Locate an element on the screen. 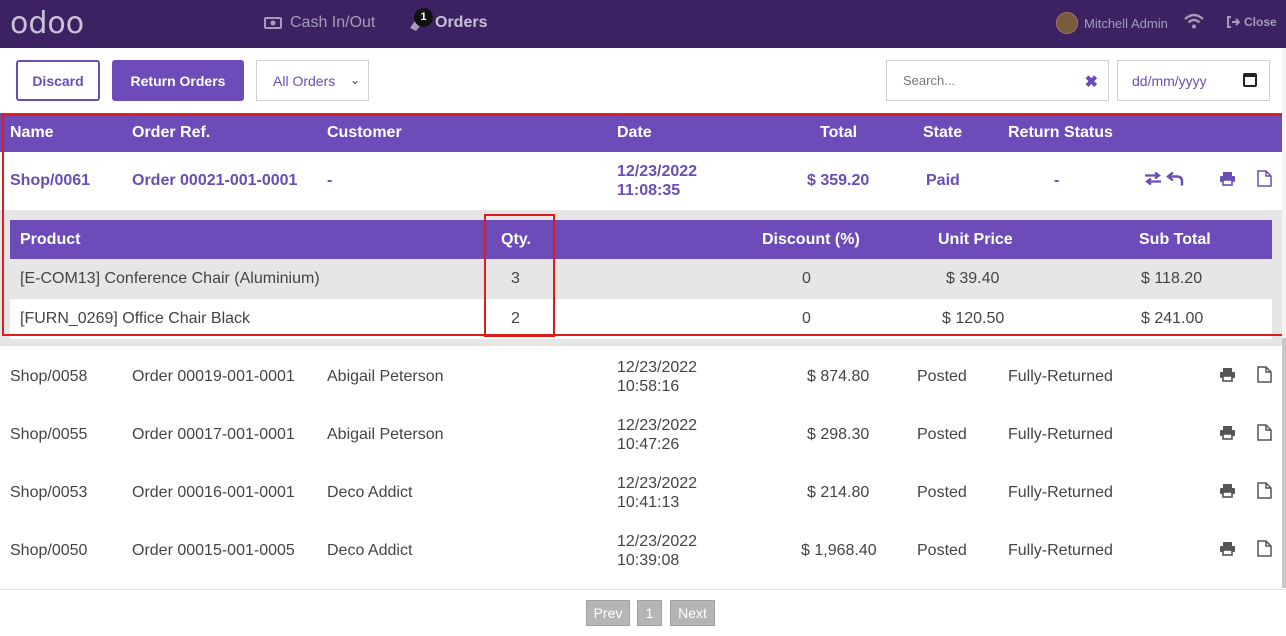  user-menu: Mitchell Admin is located at coordinates (1112, 23).